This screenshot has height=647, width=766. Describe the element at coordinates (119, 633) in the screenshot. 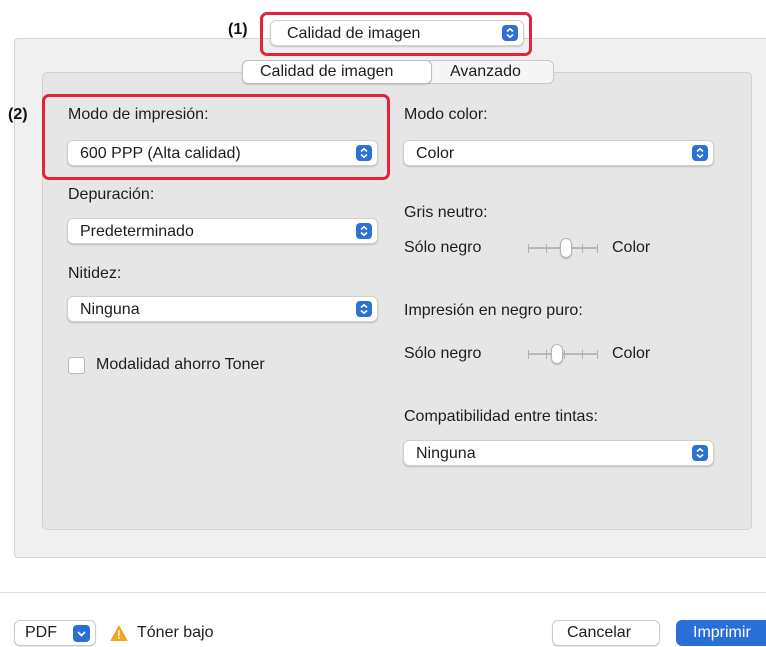

I see `warning-icon` at that location.